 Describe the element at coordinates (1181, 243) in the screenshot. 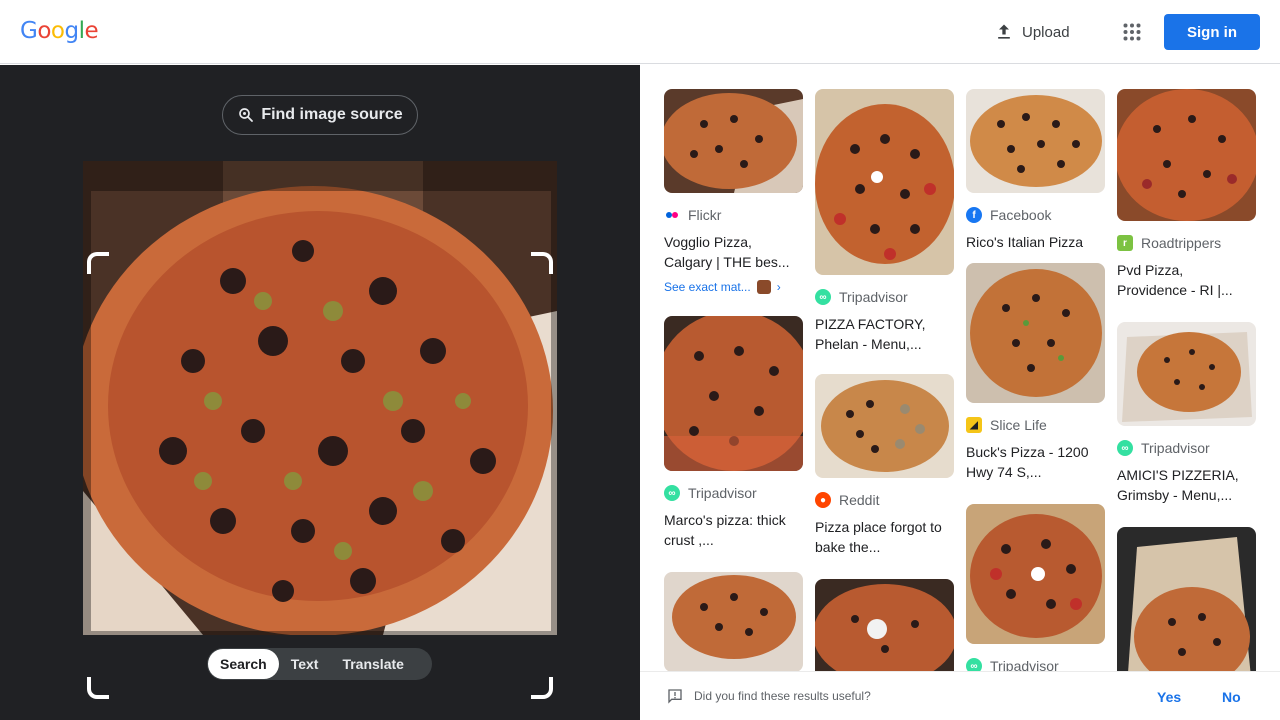

I see `result-source-name: Roadtrippers` at that location.